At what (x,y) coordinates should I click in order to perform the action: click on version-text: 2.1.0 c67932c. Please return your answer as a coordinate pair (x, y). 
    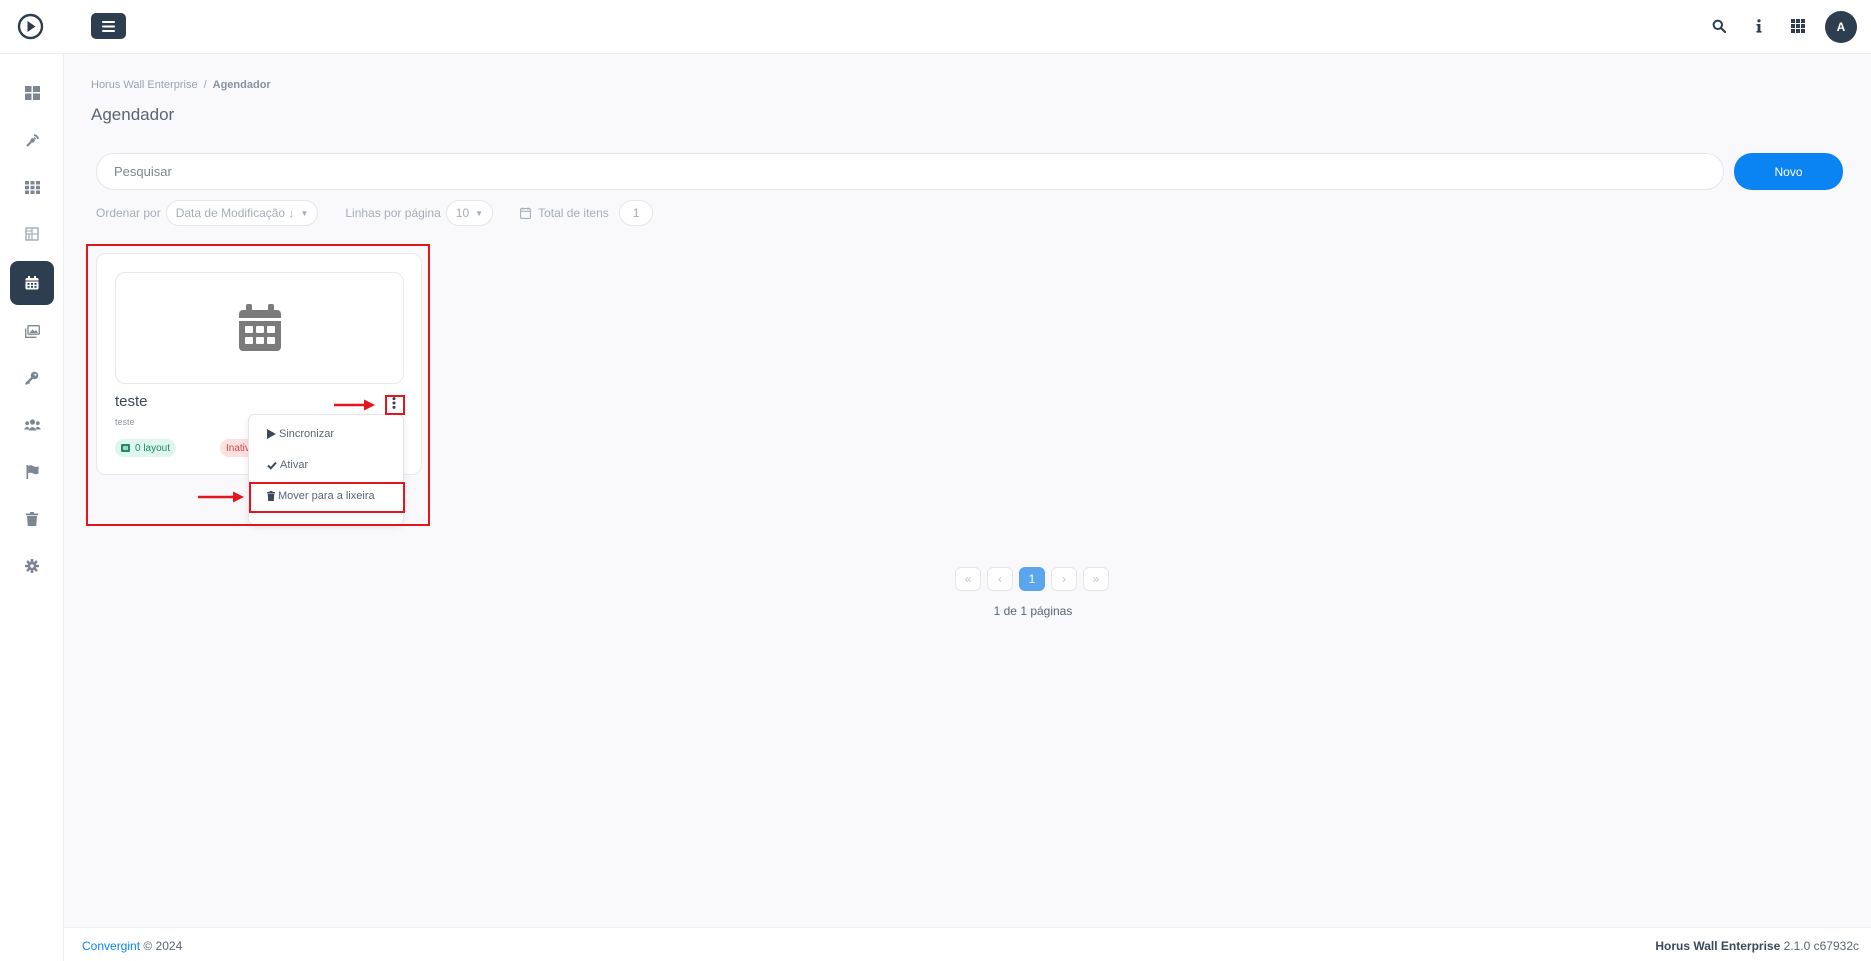
    Looking at the image, I should click on (1821, 946).